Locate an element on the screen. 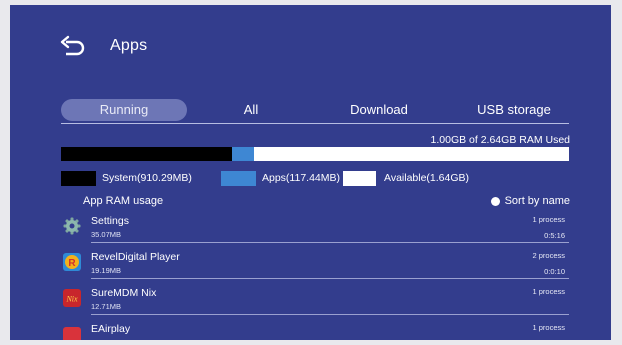 The width and height of the screenshot is (622, 345). ram-usage-bar is located at coordinates (315, 154).